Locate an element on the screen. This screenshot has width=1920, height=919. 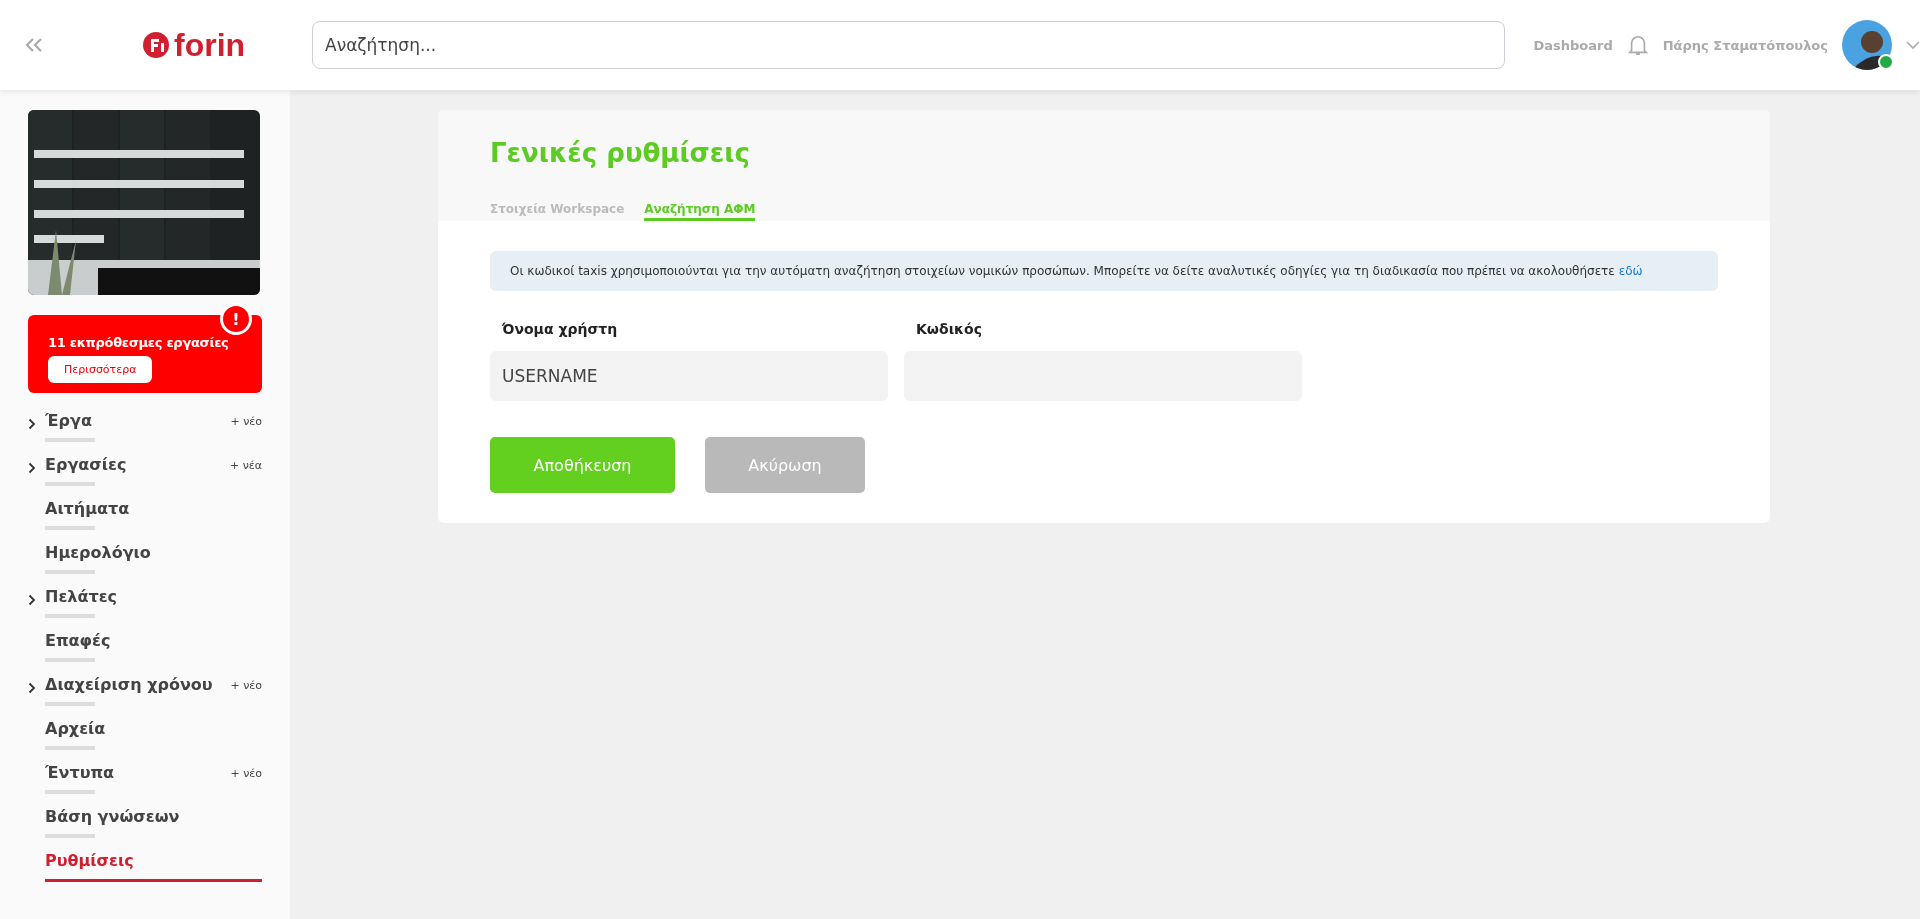
nav-item: Έργα is located at coordinates (68, 426).